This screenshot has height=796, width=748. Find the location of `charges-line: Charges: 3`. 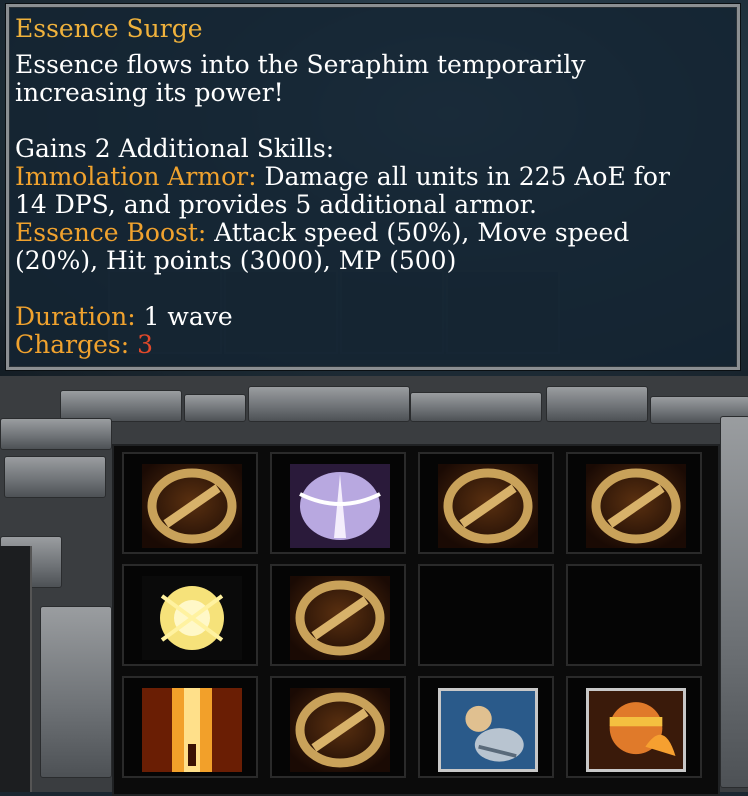

charges-line: Charges: 3 is located at coordinates (372, 345).